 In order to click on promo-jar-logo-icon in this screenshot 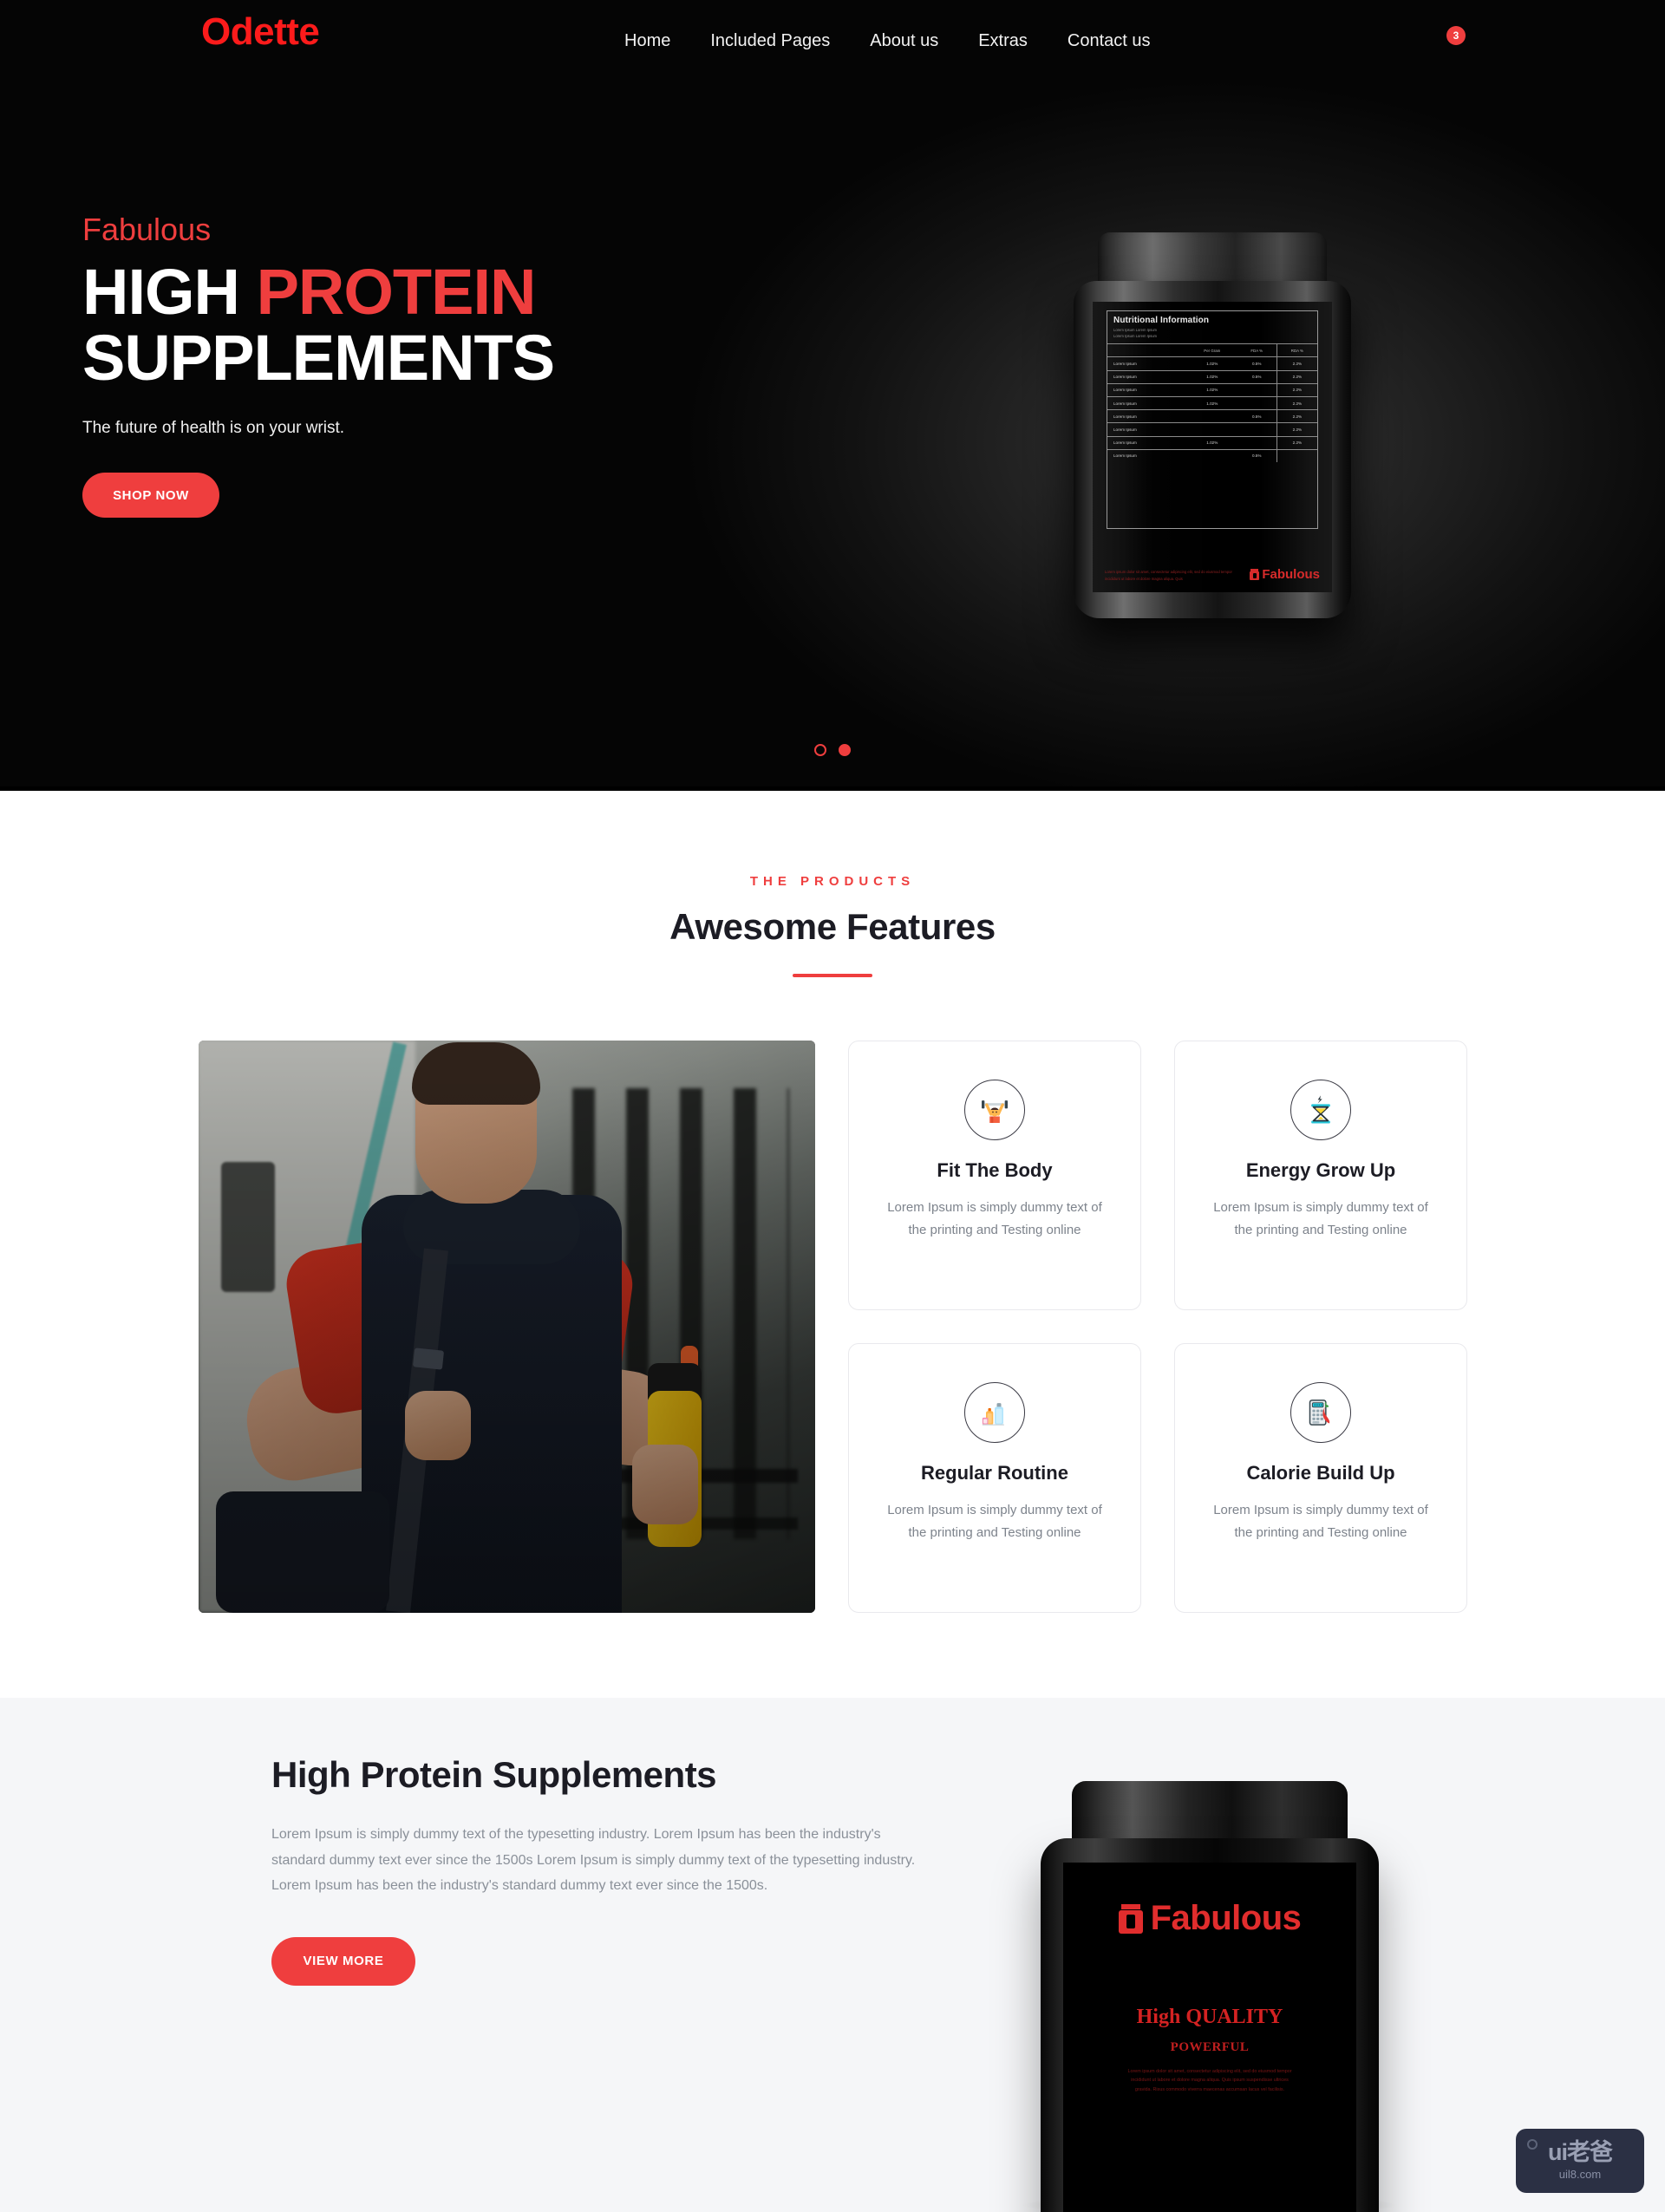, I will do `click(1130, 1918)`.